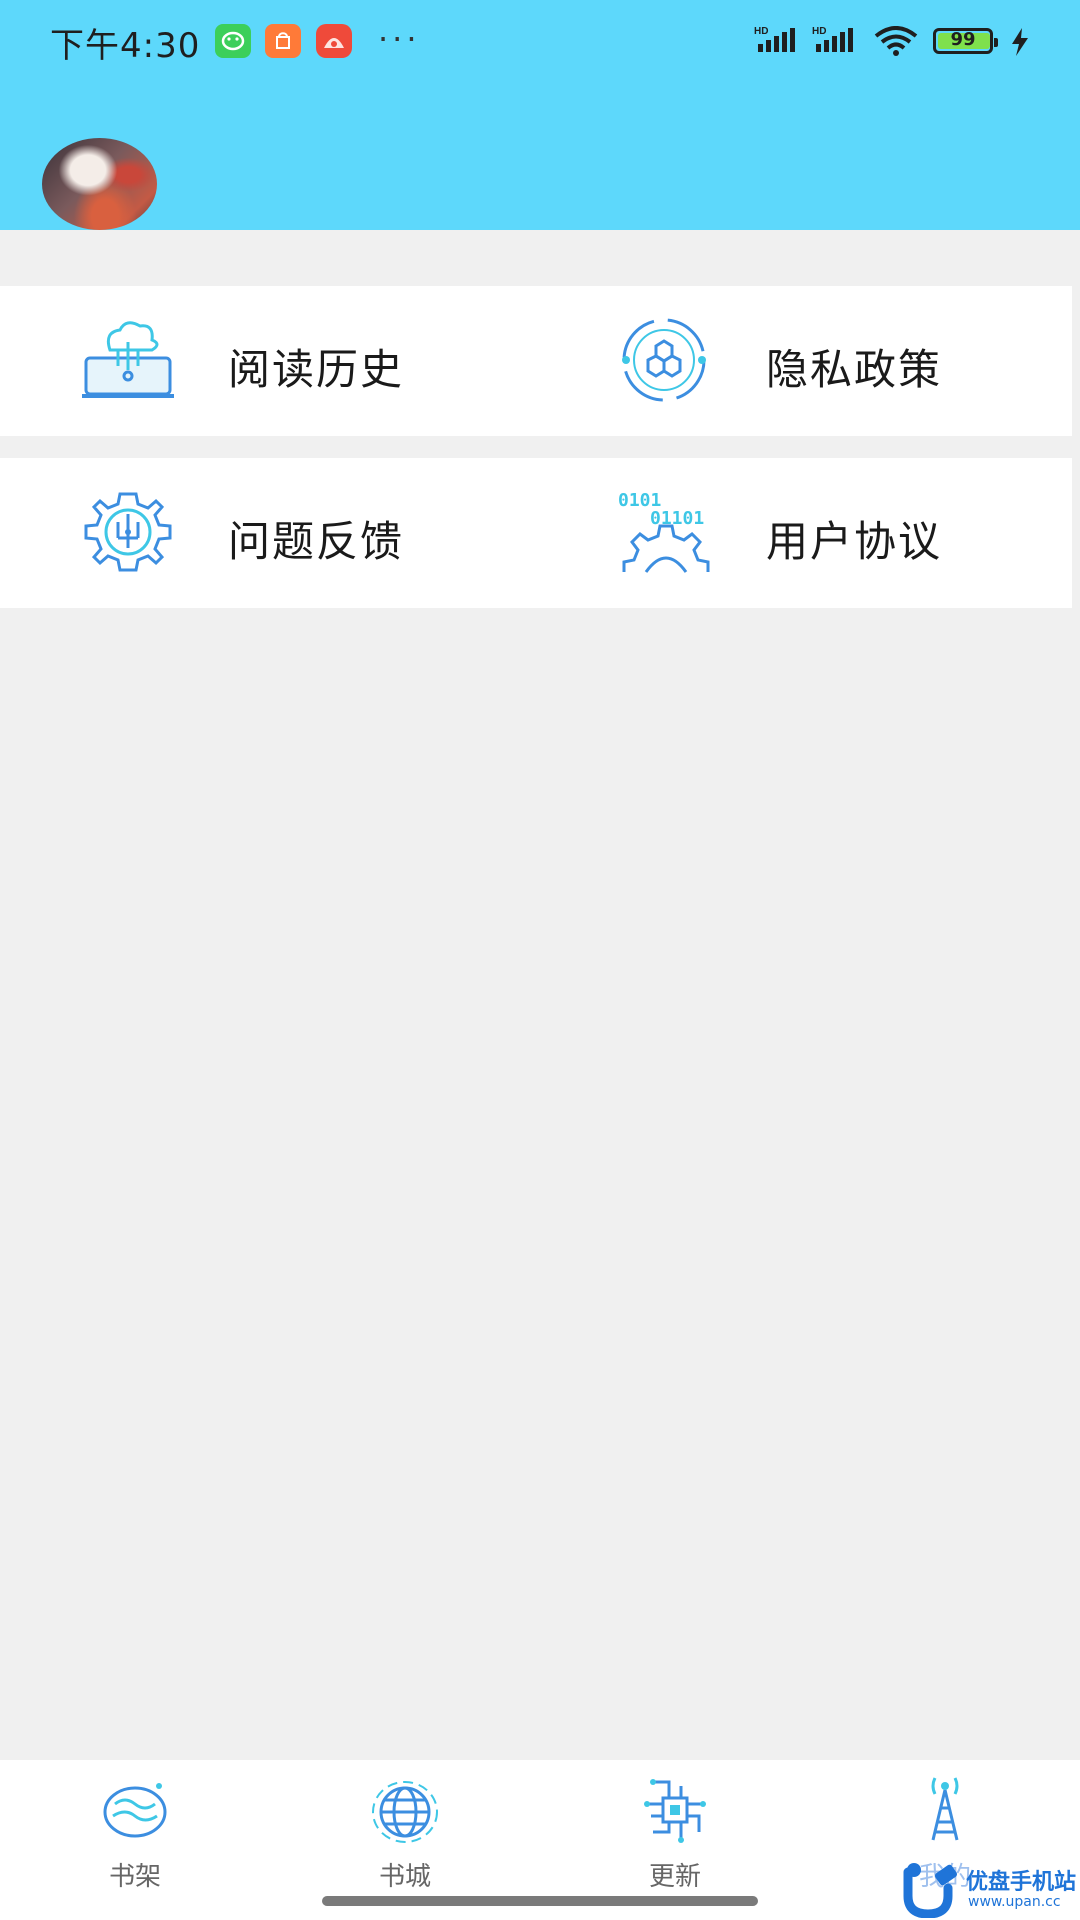 This screenshot has height=1920, width=1080. I want to click on wifi-icon, so click(896, 43).